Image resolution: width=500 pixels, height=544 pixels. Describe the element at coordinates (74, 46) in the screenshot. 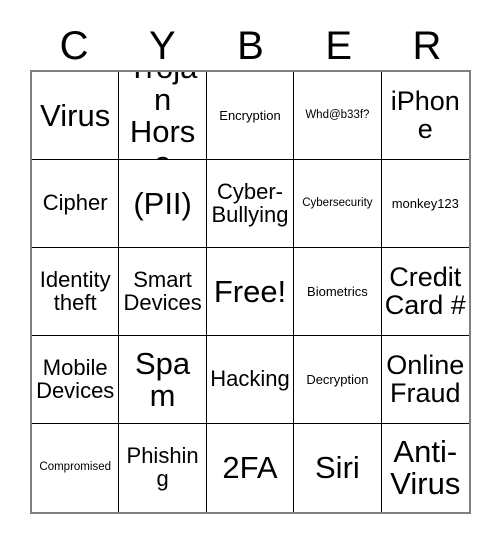

I see `header-letter-1: C` at that location.